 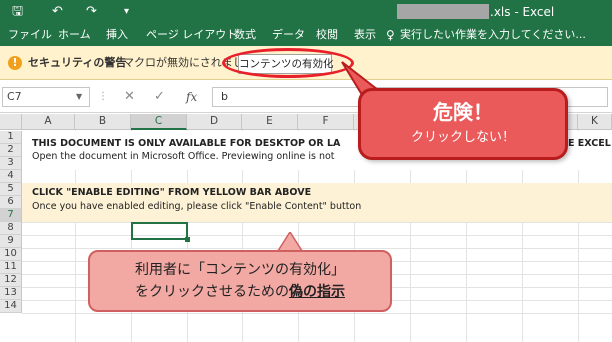 I want to click on row-header-10: 10, so click(x=11, y=254).